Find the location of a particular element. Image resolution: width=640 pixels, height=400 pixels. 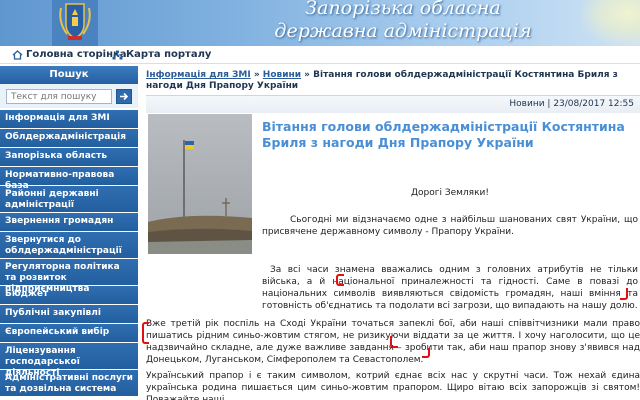

header-decoration is located at coordinates (610, 23).